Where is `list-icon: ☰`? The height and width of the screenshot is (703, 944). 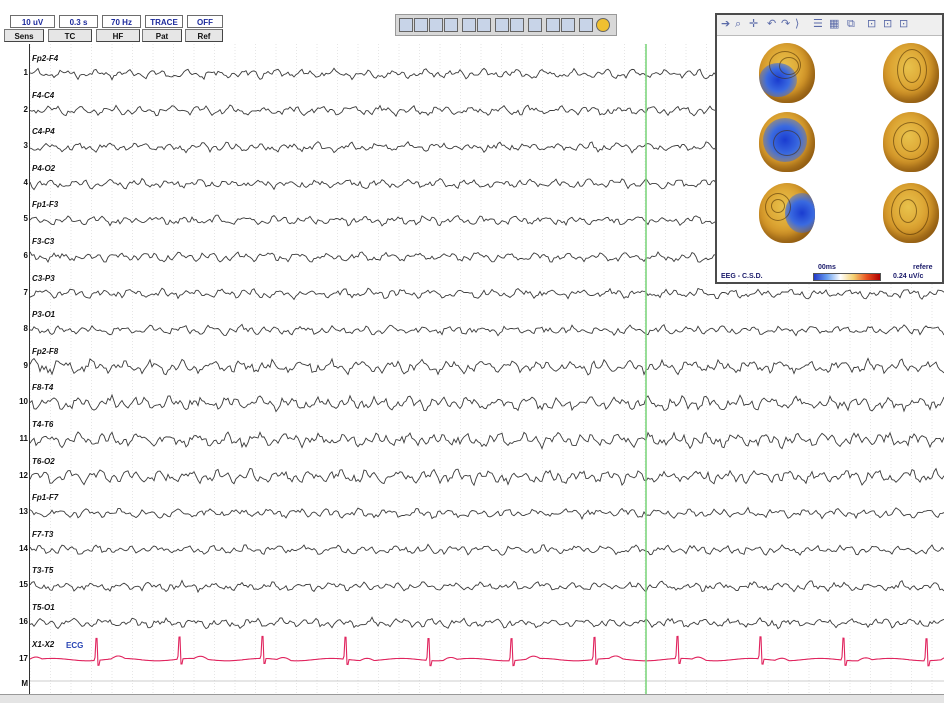
list-icon: ☰ is located at coordinates (818, 23).